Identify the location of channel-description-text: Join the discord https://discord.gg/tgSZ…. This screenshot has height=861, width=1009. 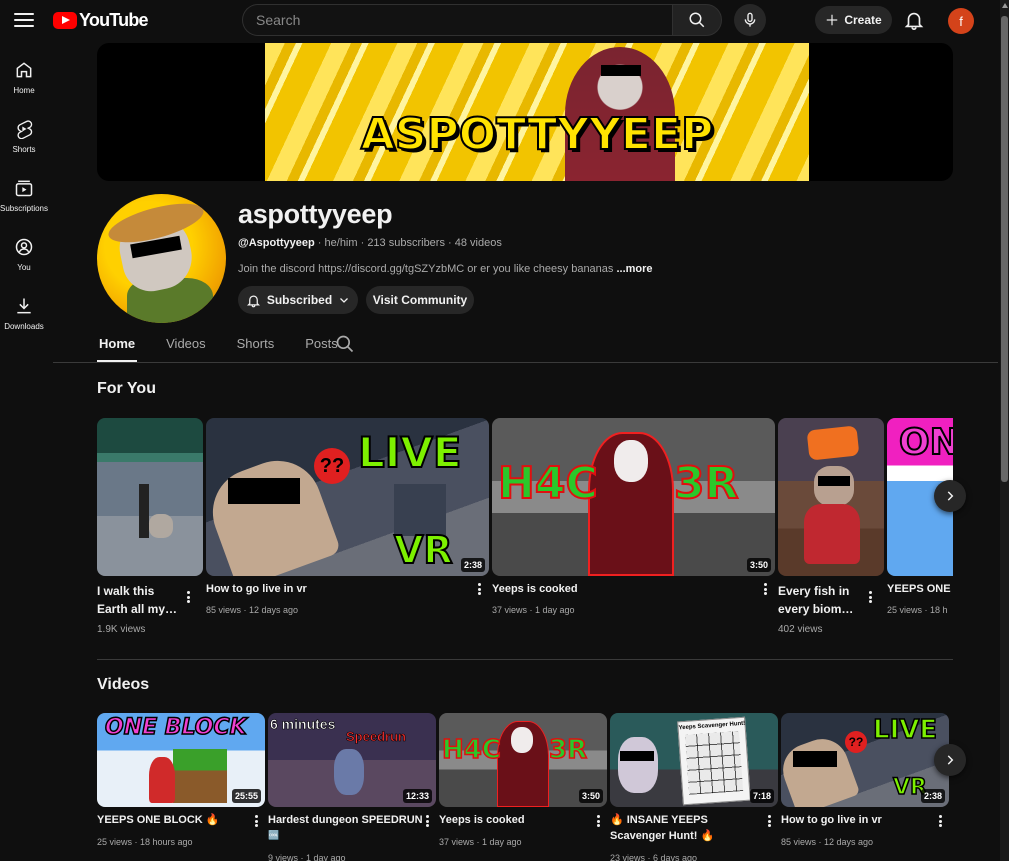
(427, 269).